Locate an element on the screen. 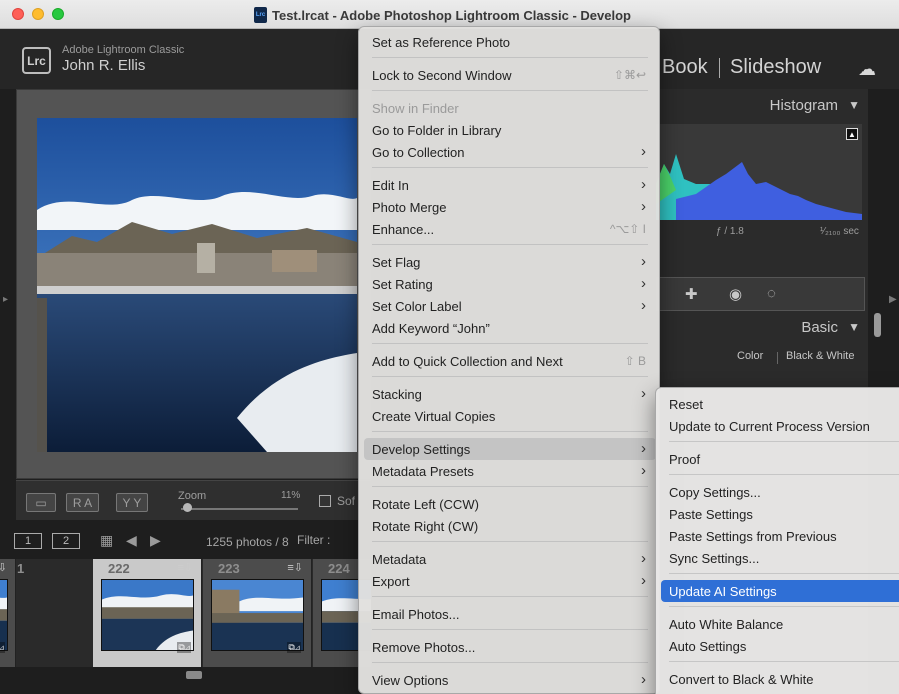 This screenshot has height=694, width=899. close-window-button is located at coordinates (18, 14).